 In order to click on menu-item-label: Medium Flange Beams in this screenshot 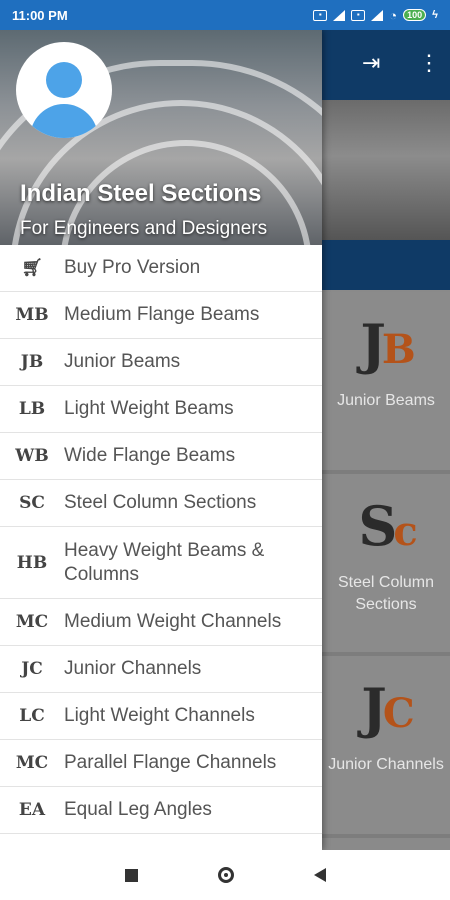, I will do `click(162, 314)`.